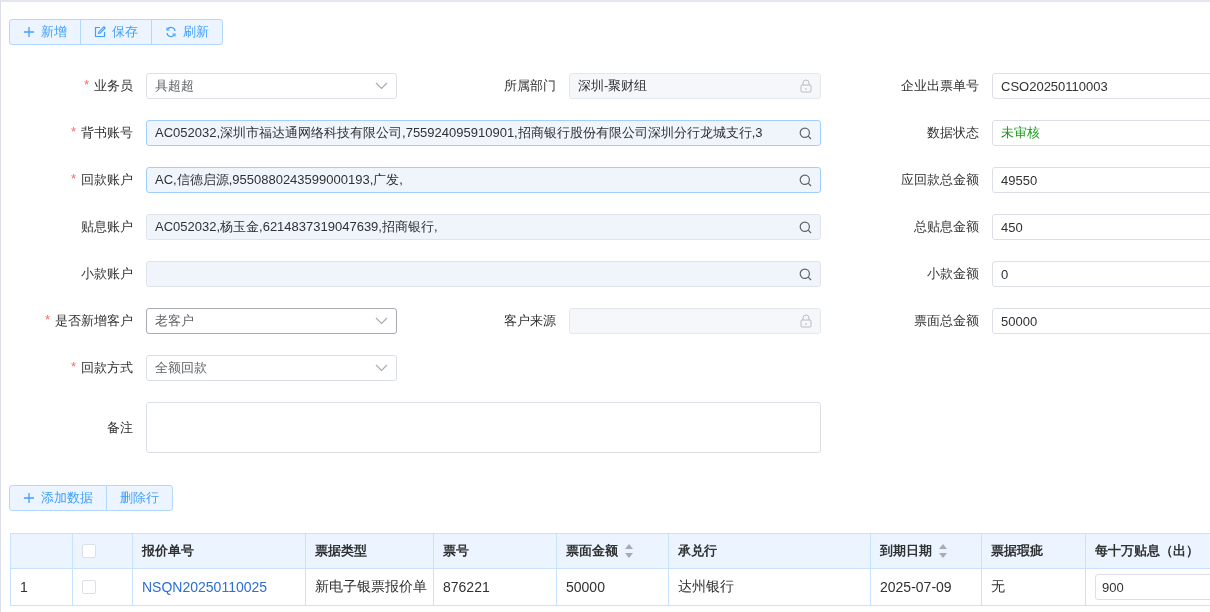 This screenshot has height=612, width=1210. Describe the element at coordinates (495, 551) in the screenshot. I see `column-header: 票号` at that location.